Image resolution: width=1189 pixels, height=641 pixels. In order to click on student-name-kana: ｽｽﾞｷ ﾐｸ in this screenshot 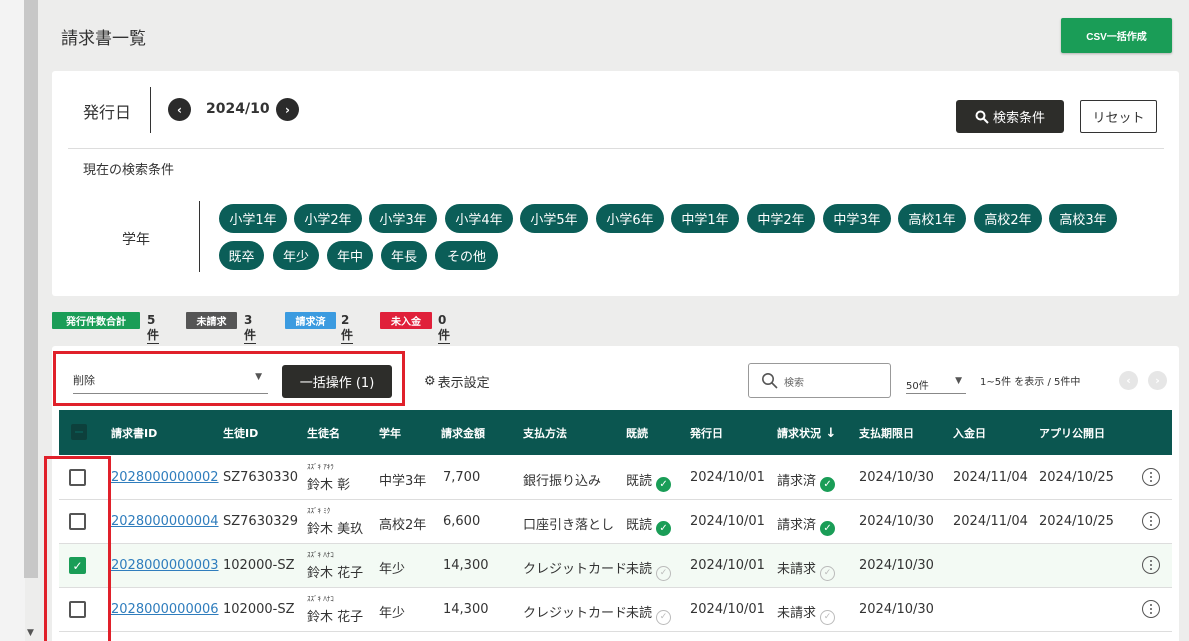, I will do `click(319, 511)`.